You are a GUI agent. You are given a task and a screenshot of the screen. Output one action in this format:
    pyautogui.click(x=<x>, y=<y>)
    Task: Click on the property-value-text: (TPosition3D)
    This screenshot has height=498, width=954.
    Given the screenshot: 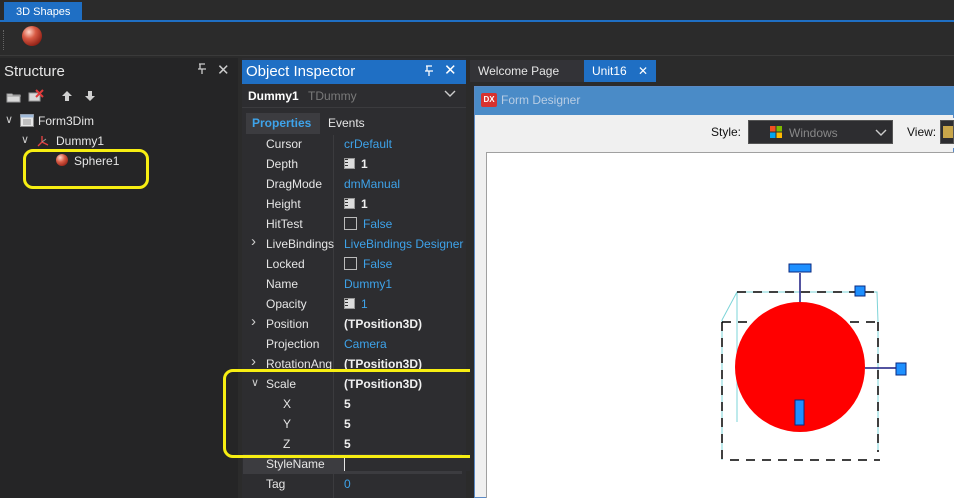 What is the action you would take?
    pyautogui.click(x=383, y=324)
    